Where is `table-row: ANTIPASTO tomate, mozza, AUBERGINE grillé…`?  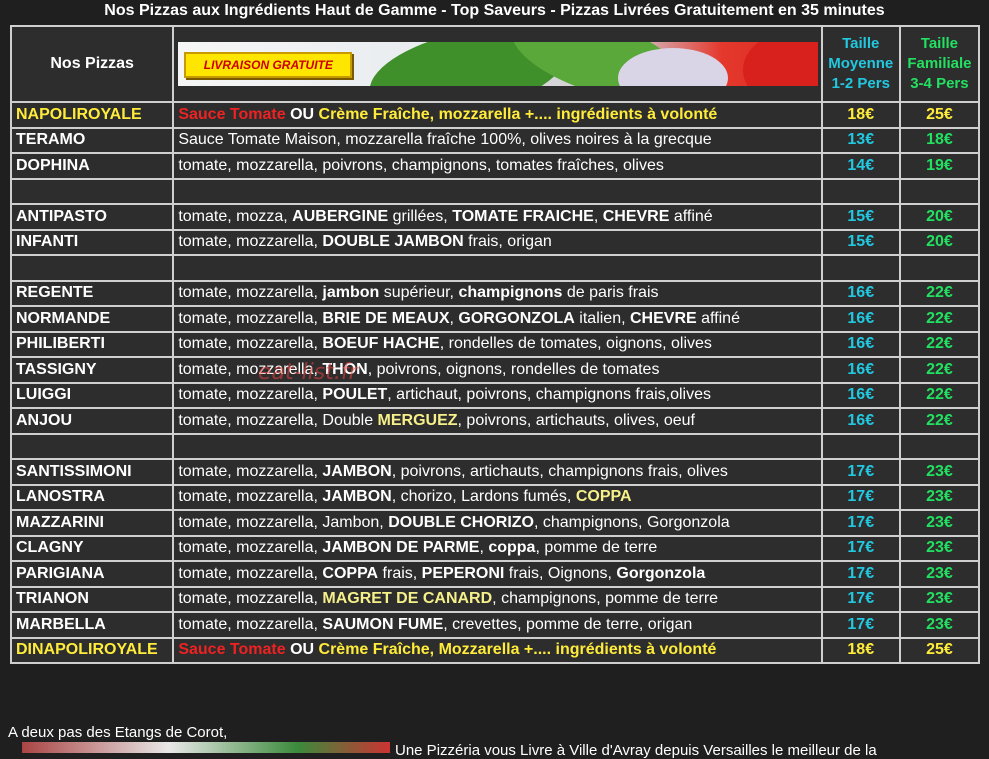 table-row: ANTIPASTO tomate, mozza, AUBERGINE grillé… is located at coordinates (495, 217).